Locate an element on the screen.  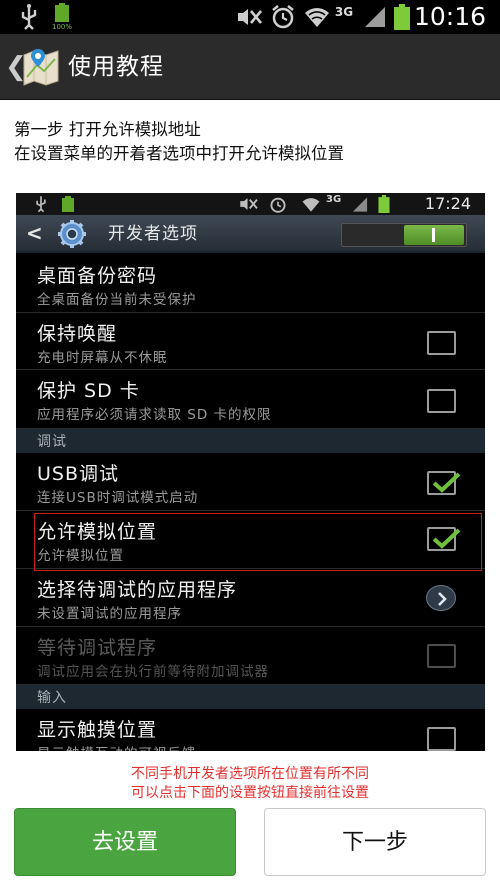
setting-row-desktop-backup-password: 桌面备份密码 全桌面备份当前未受保护 is located at coordinates (250, 284).